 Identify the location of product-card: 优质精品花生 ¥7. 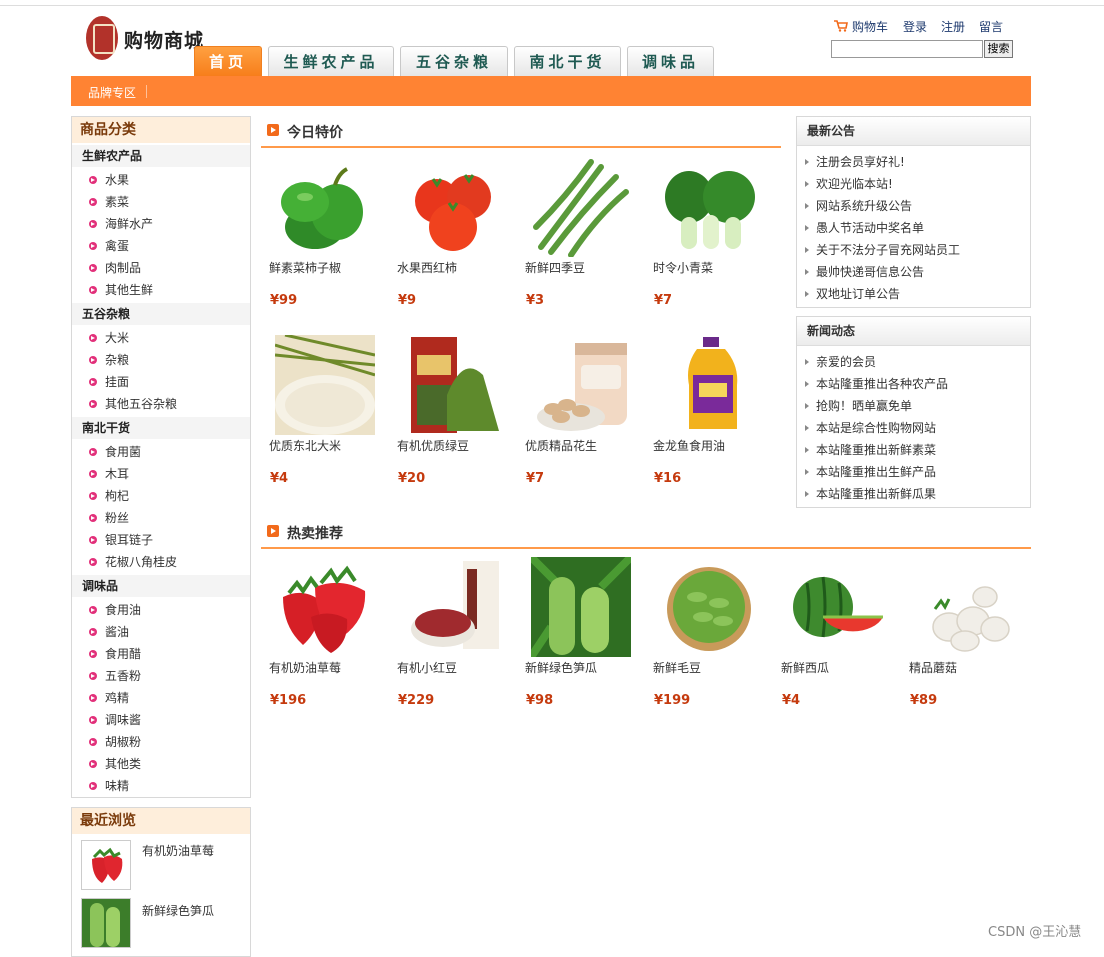
(585, 415).